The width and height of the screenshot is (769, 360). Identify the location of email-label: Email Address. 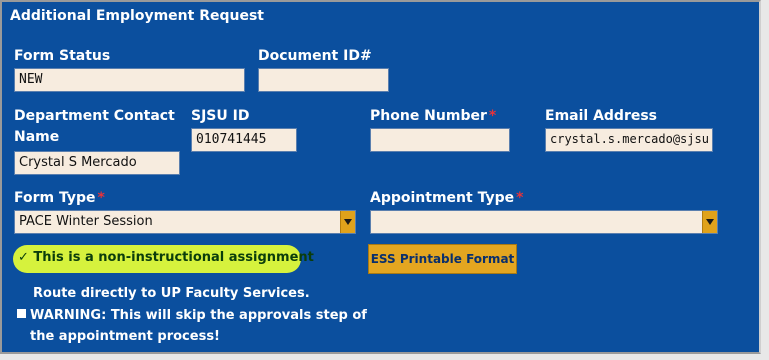
(601, 116).